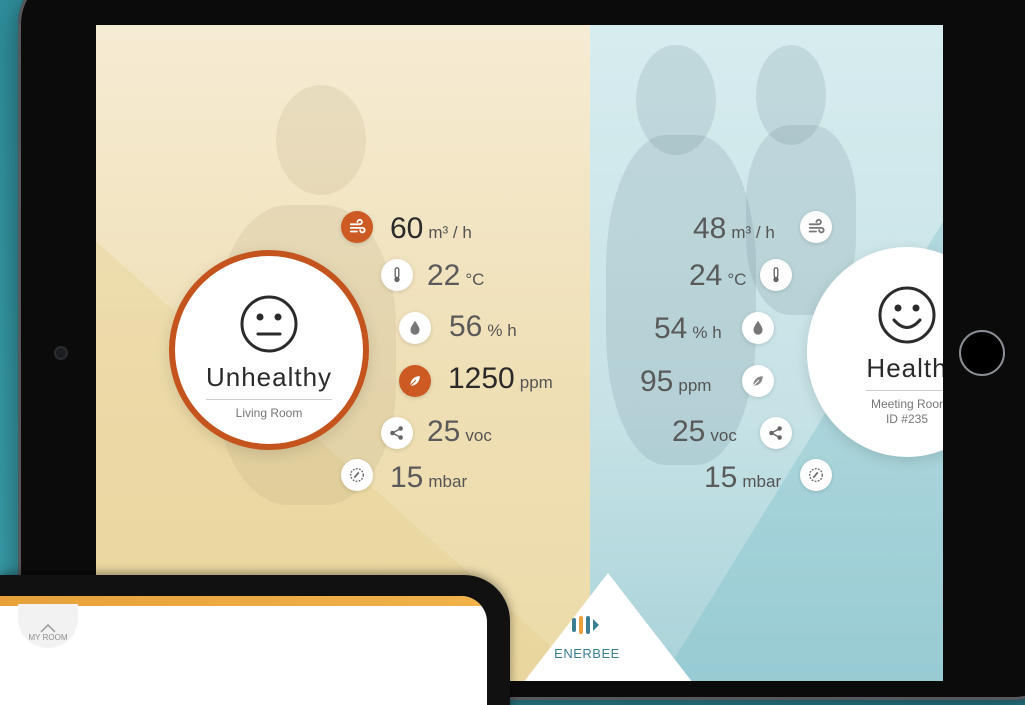 The height and width of the screenshot is (705, 1025). I want to click on my-room-button: MY ROOM, so click(48, 626).